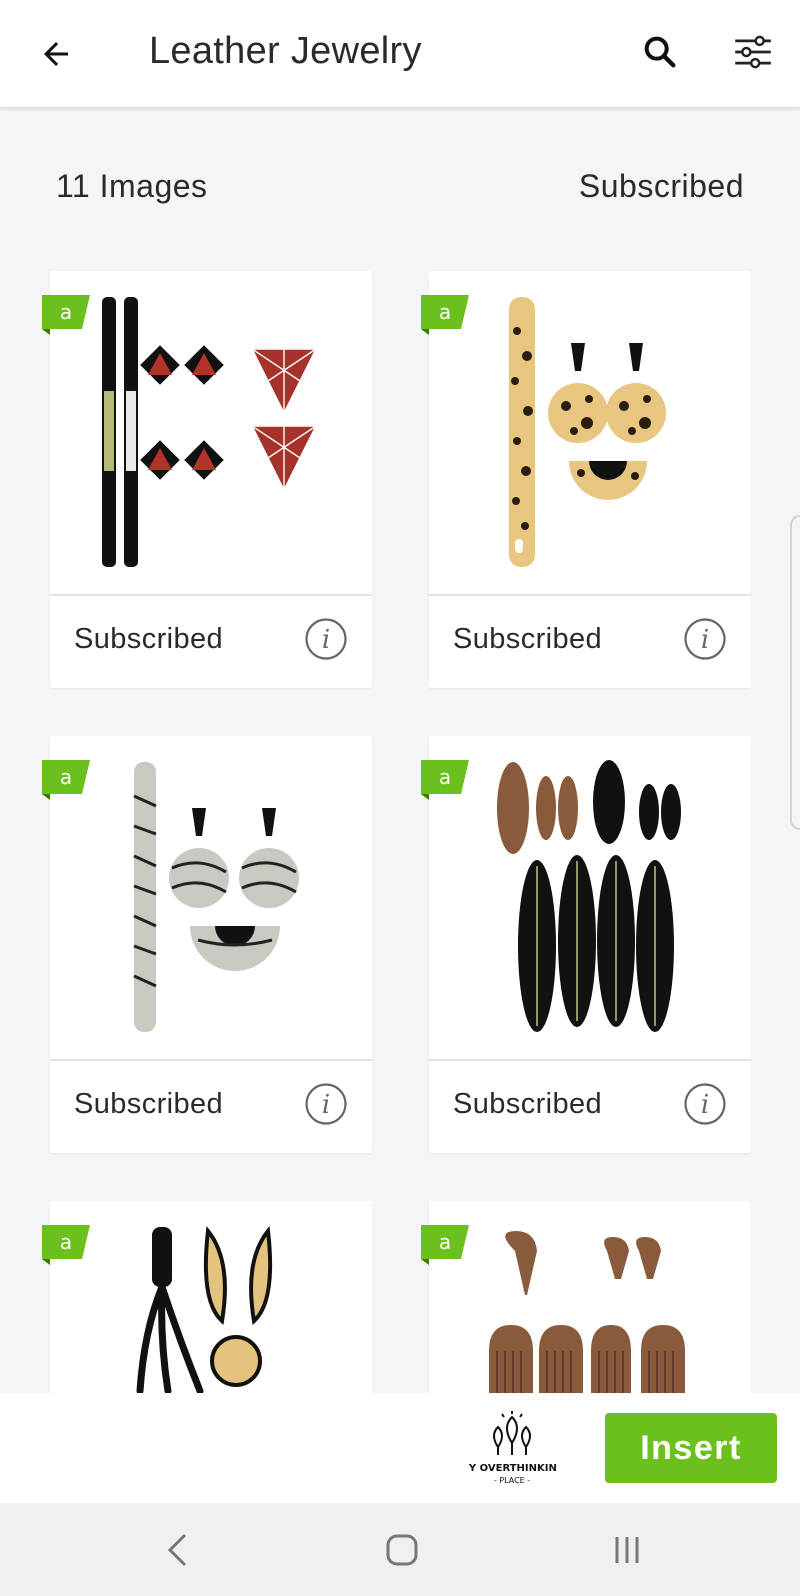 This screenshot has height=1596, width=800. I want to click on system-home-button, so click(402, 1550).